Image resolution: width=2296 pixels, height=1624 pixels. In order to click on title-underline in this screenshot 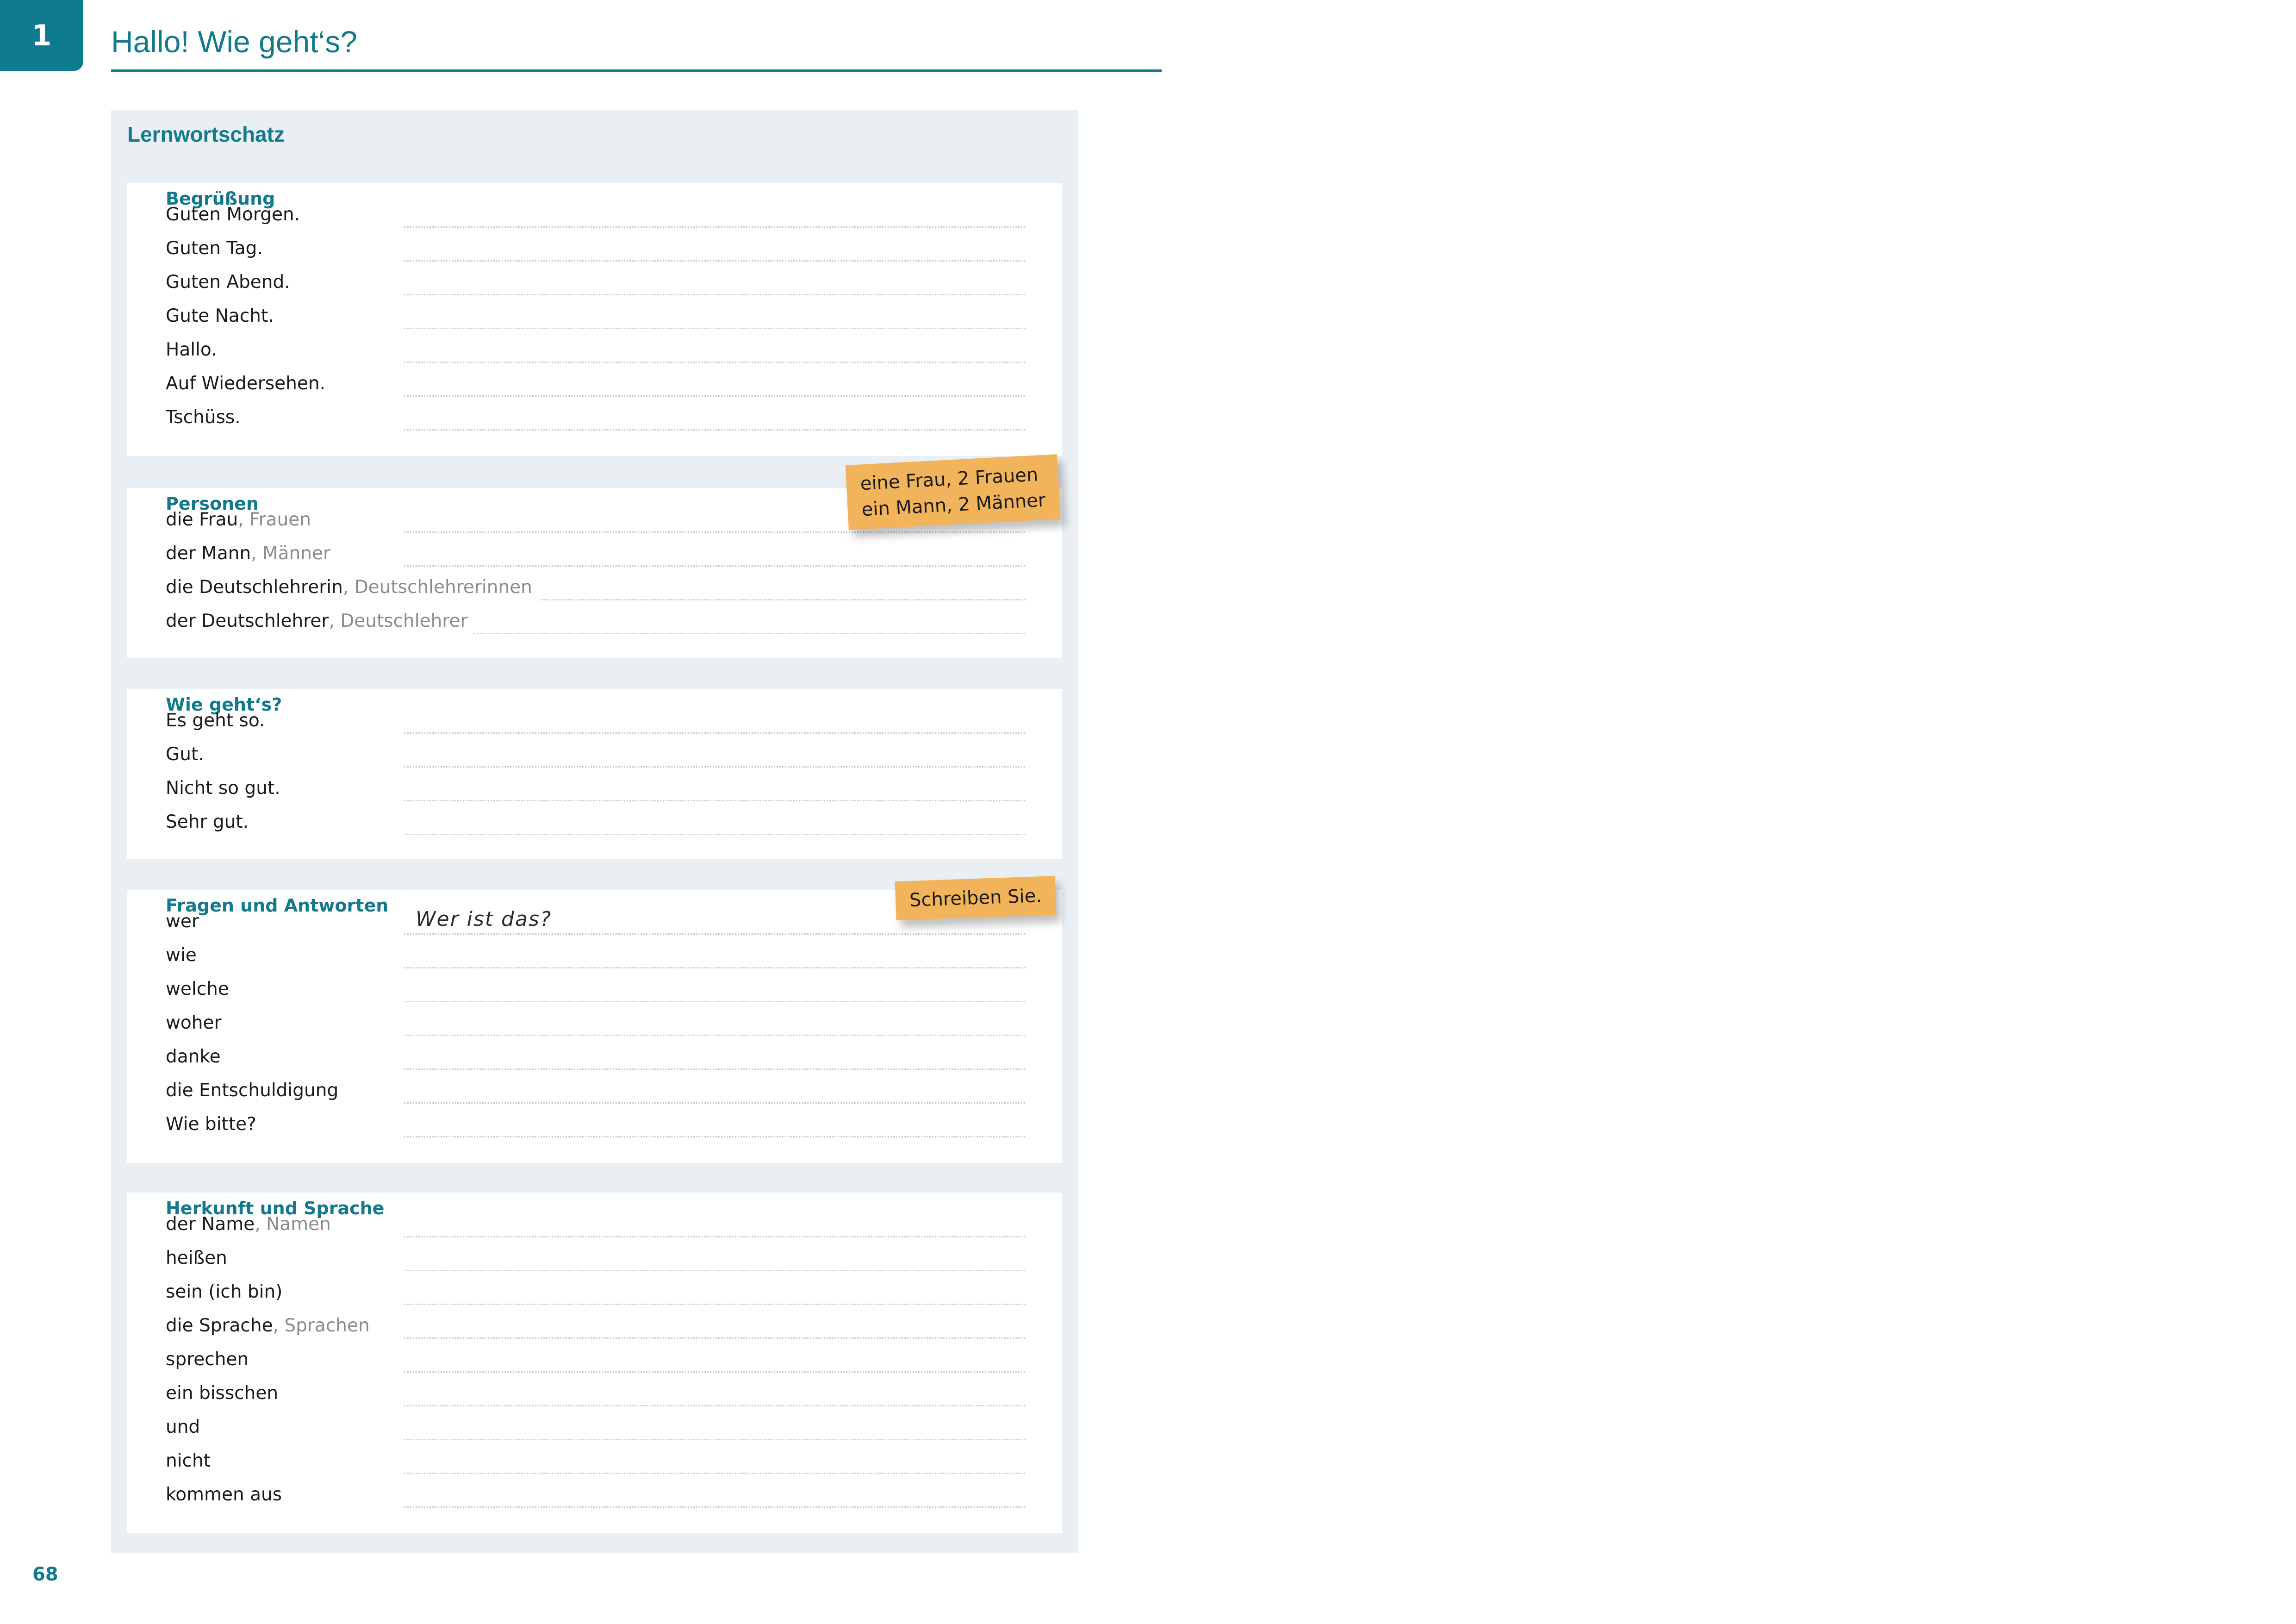, I will do `click(636, 70)`.